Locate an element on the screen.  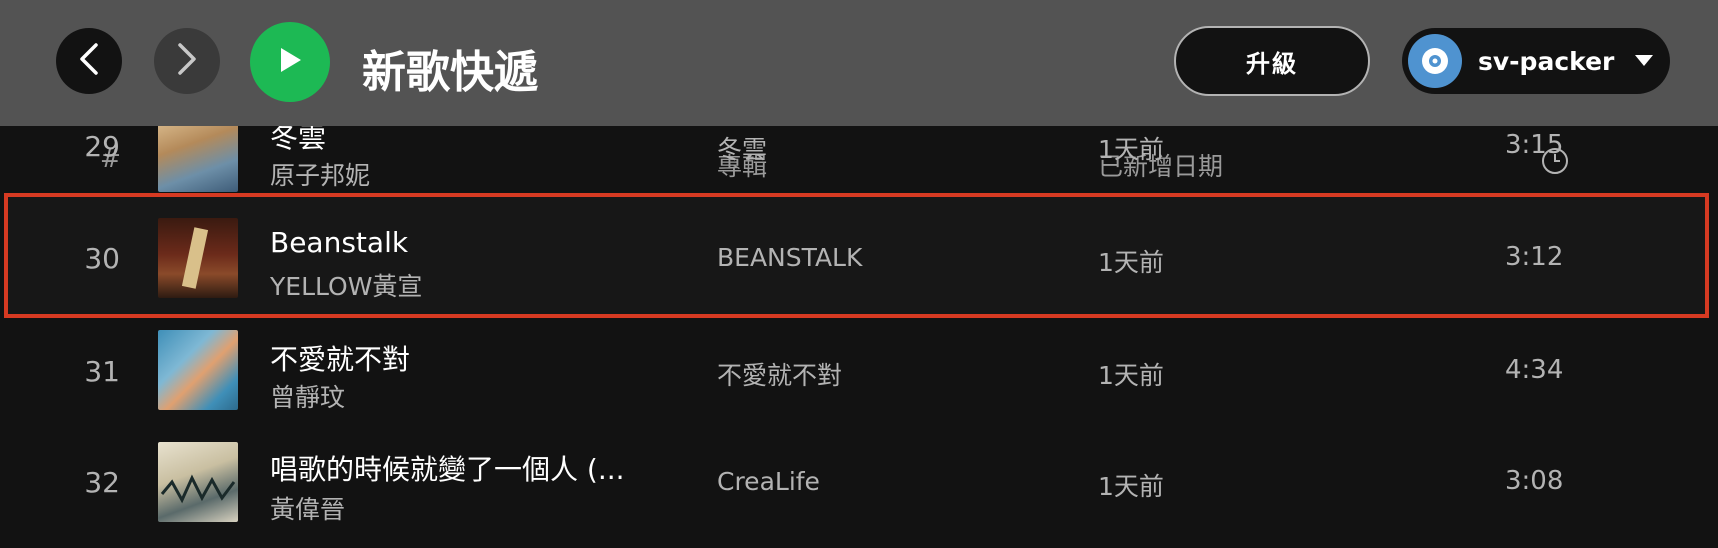
chevron-left-icon is located at coordinates (89, 61).